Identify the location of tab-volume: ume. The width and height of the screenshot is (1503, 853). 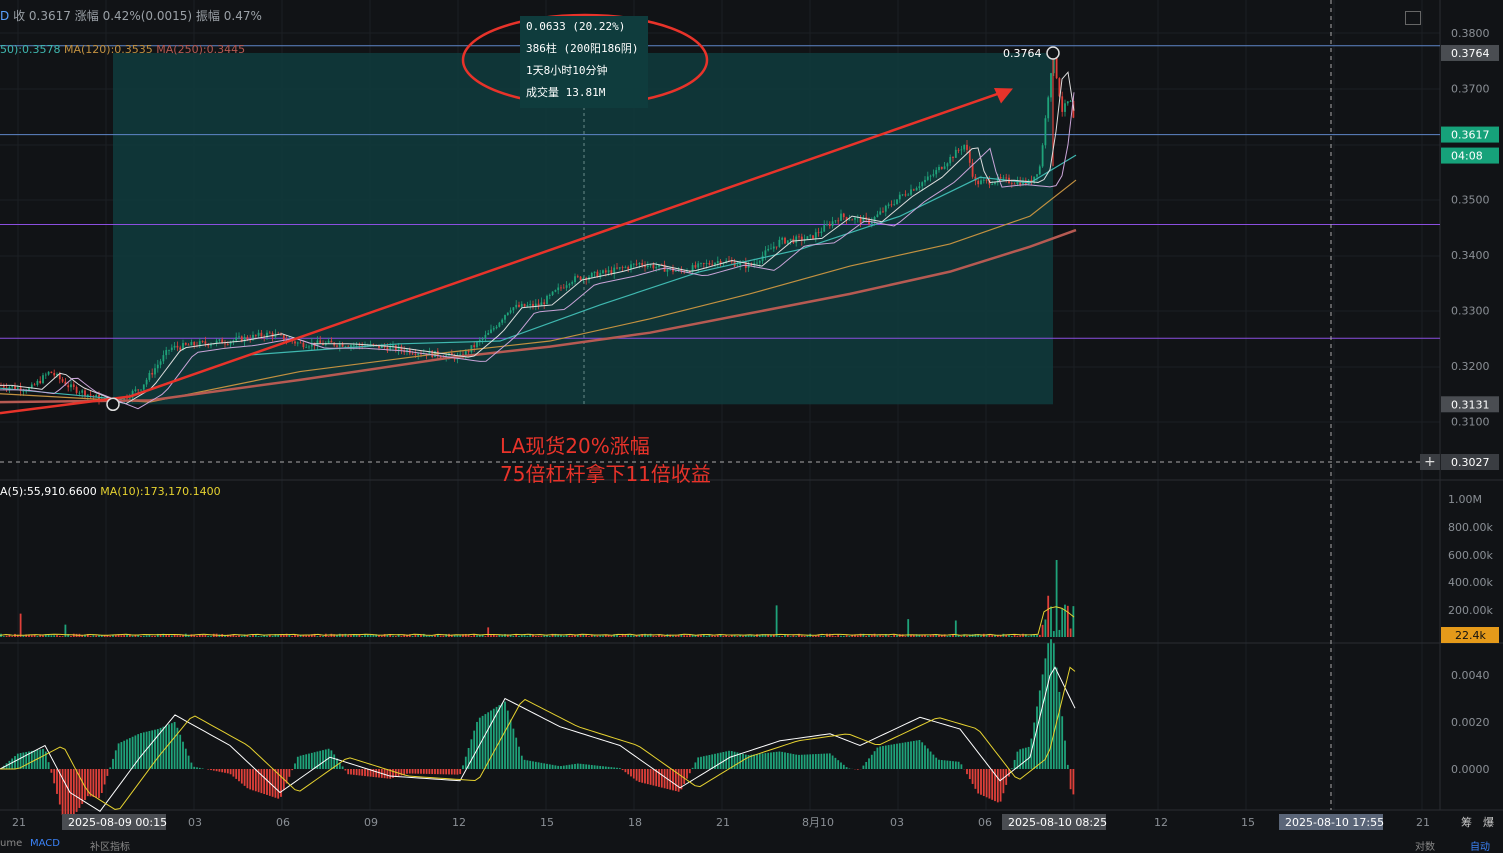
(11, 843).